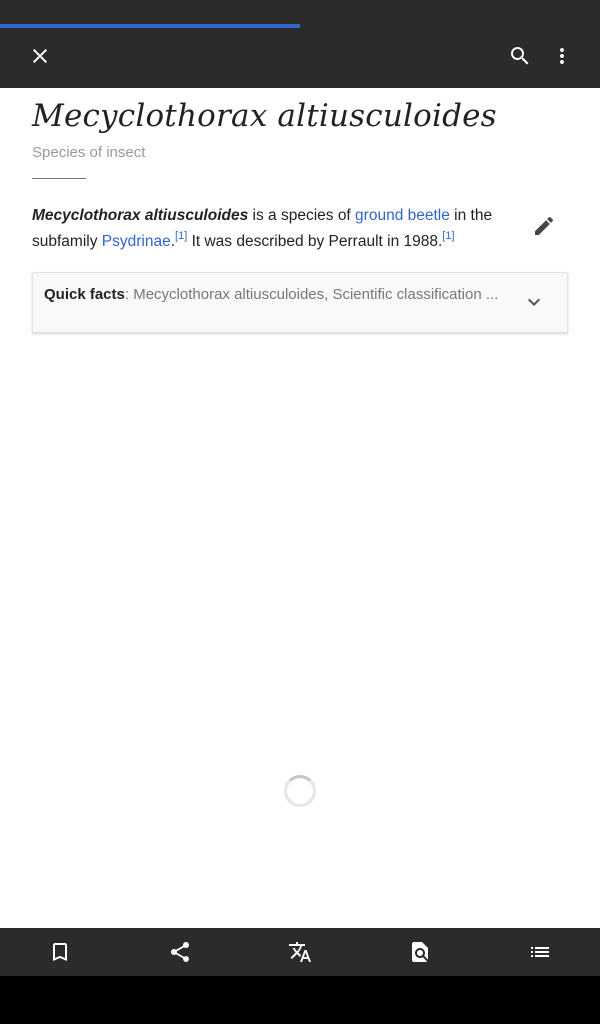 The height and width of the screenshot is (1024, 600). What do you see at coordinates (448, 236) in the screenshot?
I see `reference-1b-link: [1]` at bounding box center [448, 236].